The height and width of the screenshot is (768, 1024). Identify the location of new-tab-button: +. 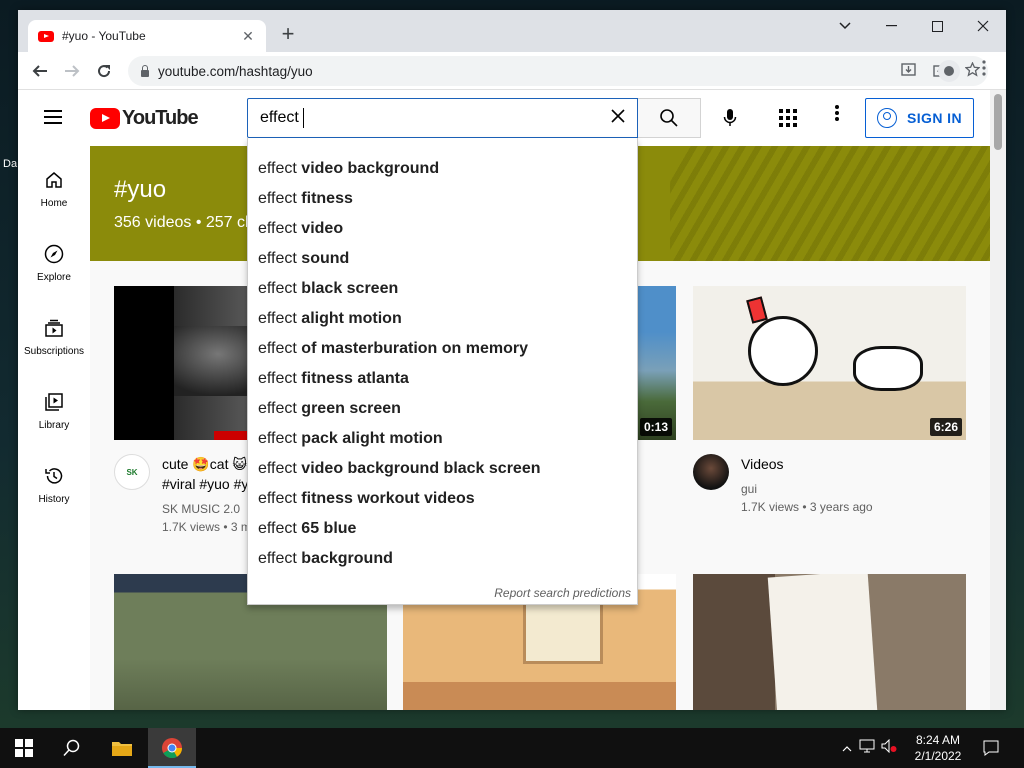
(288, 35).